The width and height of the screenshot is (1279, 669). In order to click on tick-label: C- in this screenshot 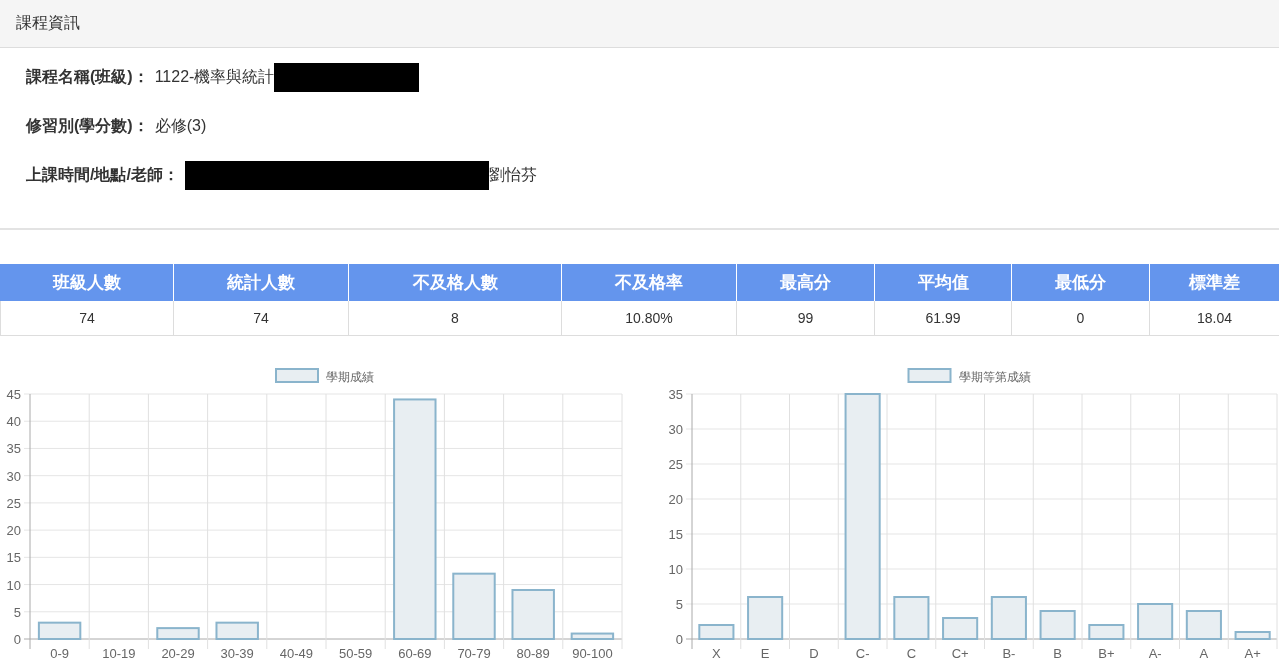, I will do `click(862, 653)`.